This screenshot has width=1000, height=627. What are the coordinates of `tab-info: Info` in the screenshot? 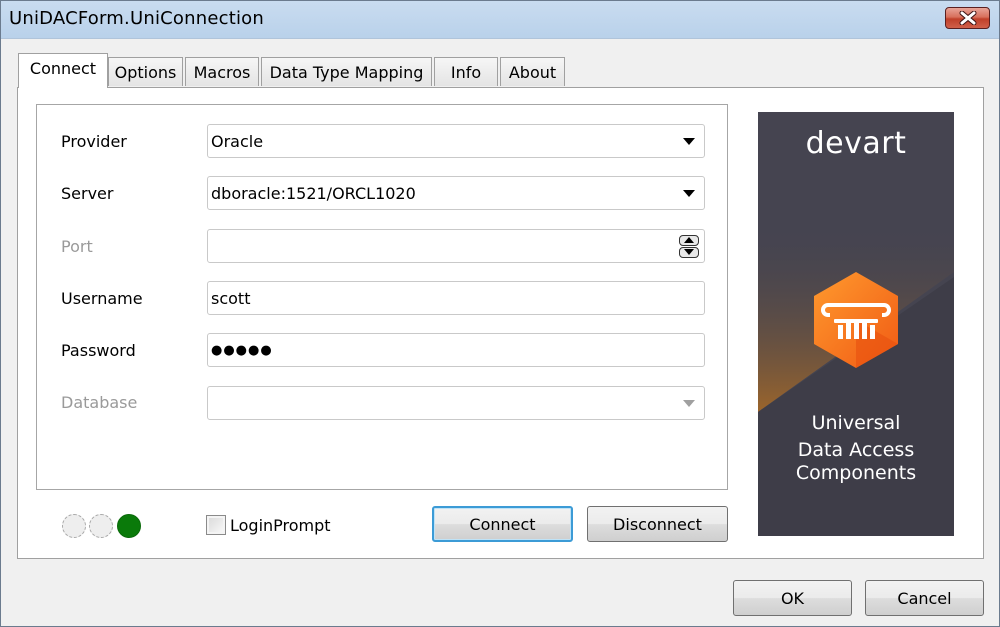 It's located at (466, 71).